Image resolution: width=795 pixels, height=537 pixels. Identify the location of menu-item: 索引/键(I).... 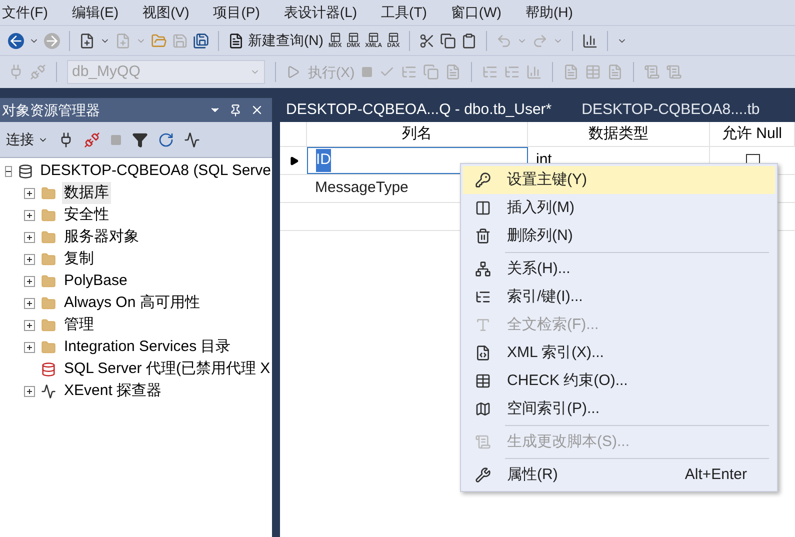
(619, 297).